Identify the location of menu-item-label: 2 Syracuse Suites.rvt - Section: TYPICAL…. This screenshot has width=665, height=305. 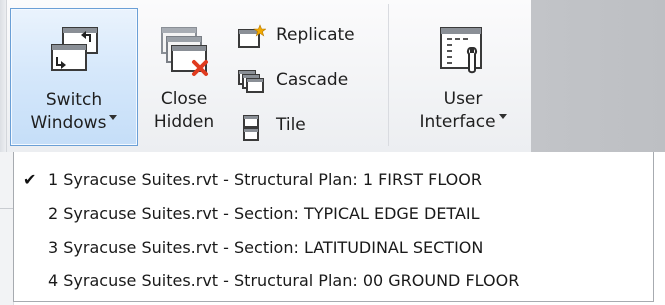
(264, 213).